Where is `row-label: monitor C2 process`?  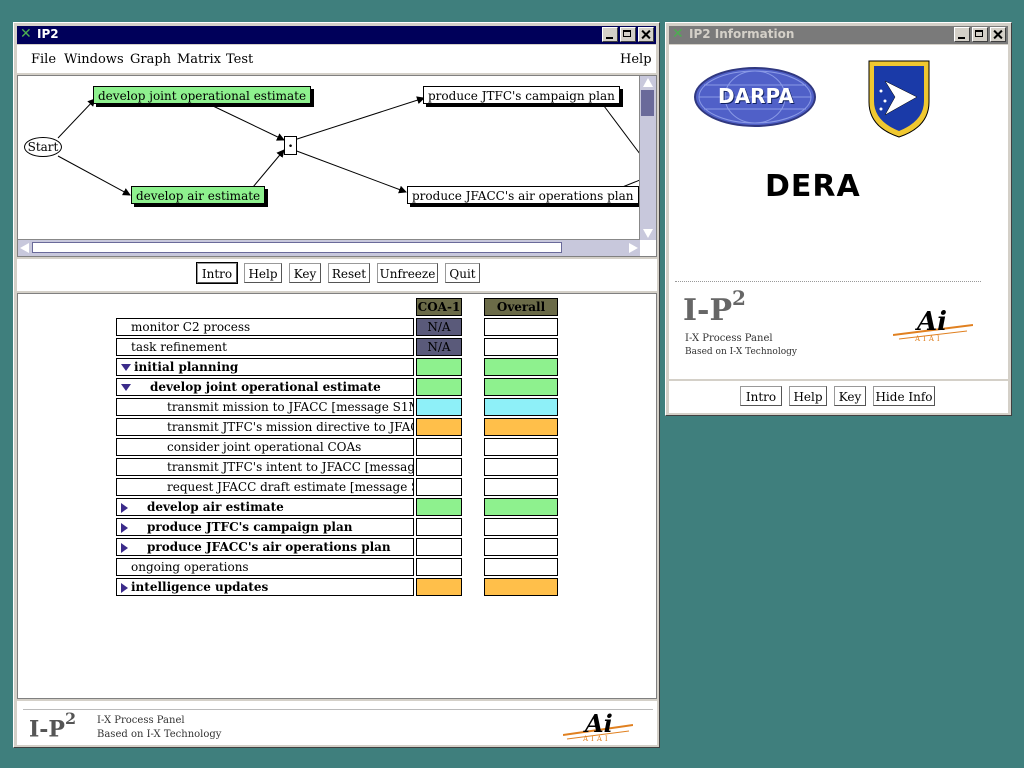 row-label: monitor C2 process is located at coordinates (265, 327).